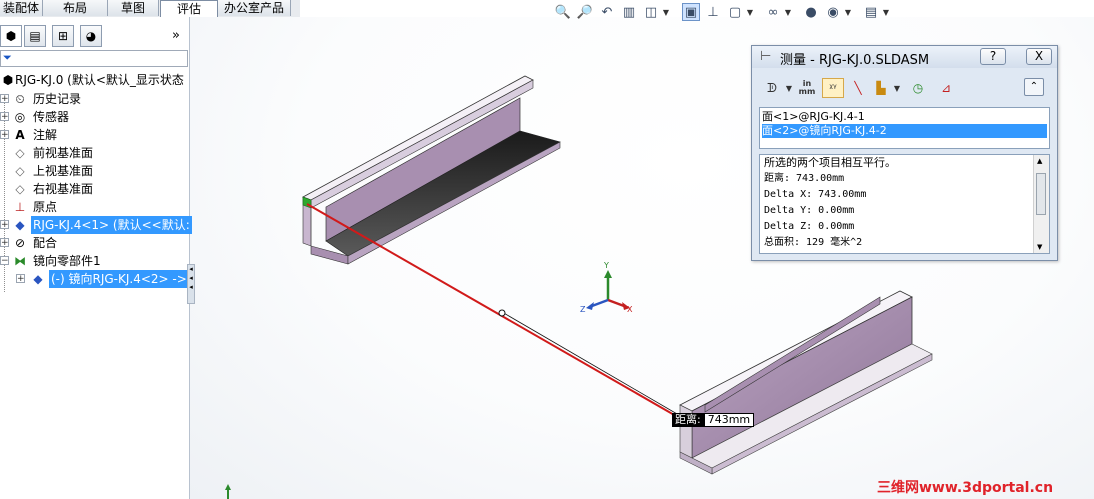 This screenshot has width=1094, height=499. What do you see at coordinates (254, 8) in the screenshot?
I see `tab-office-products: 办公室产品` at bounding box center [254, 8].